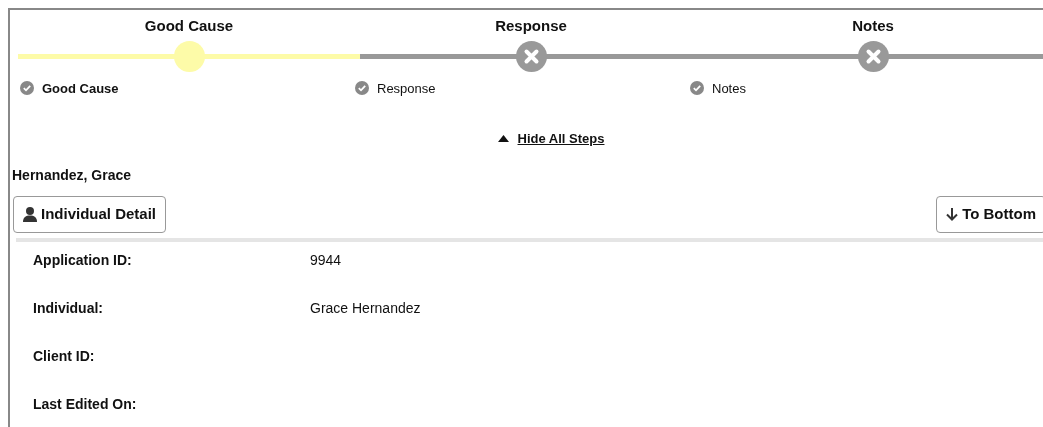 The width and height of the screenshot is (1043, 427). What do you see at coordinates (83, 260) in the screenshot?
I see `field-label: Application ID:` at bounding box center [83, 260].